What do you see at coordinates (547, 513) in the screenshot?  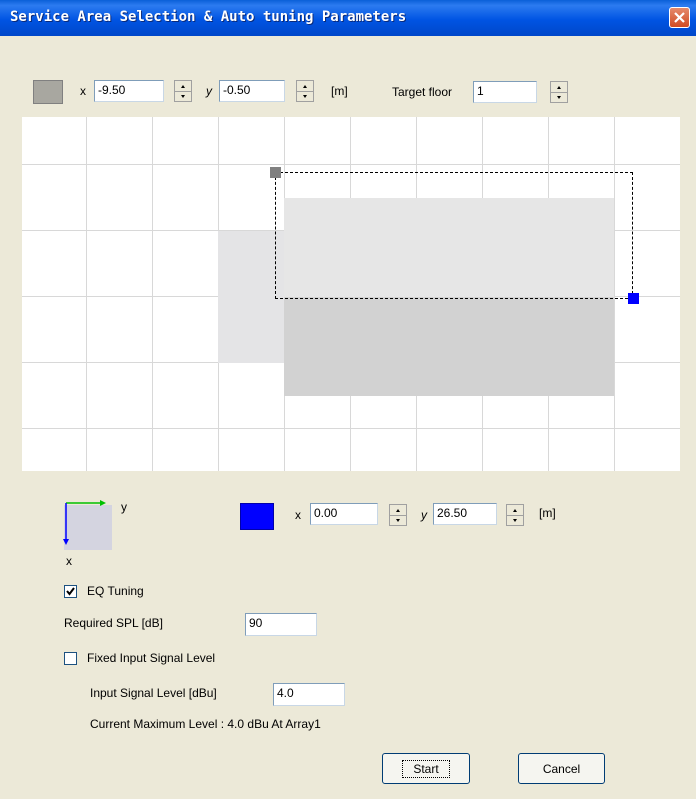 I see `end-unit-label: [m]` at bounding box center [547, 513].